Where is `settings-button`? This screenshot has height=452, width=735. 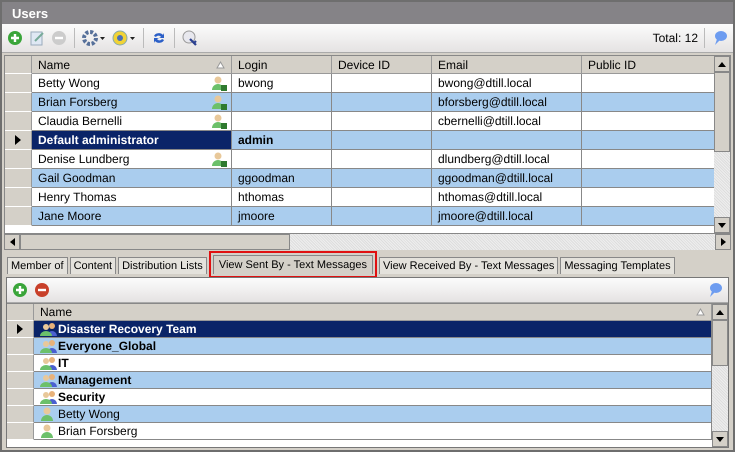 settings-button is located at coordinates (94, 38).